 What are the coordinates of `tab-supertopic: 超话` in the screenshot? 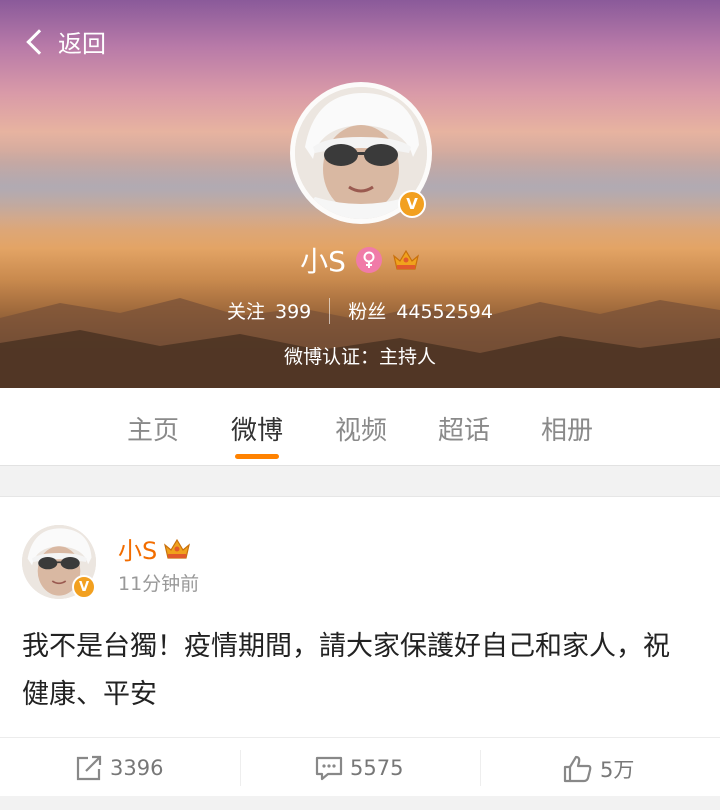 It's located at (464, 428).